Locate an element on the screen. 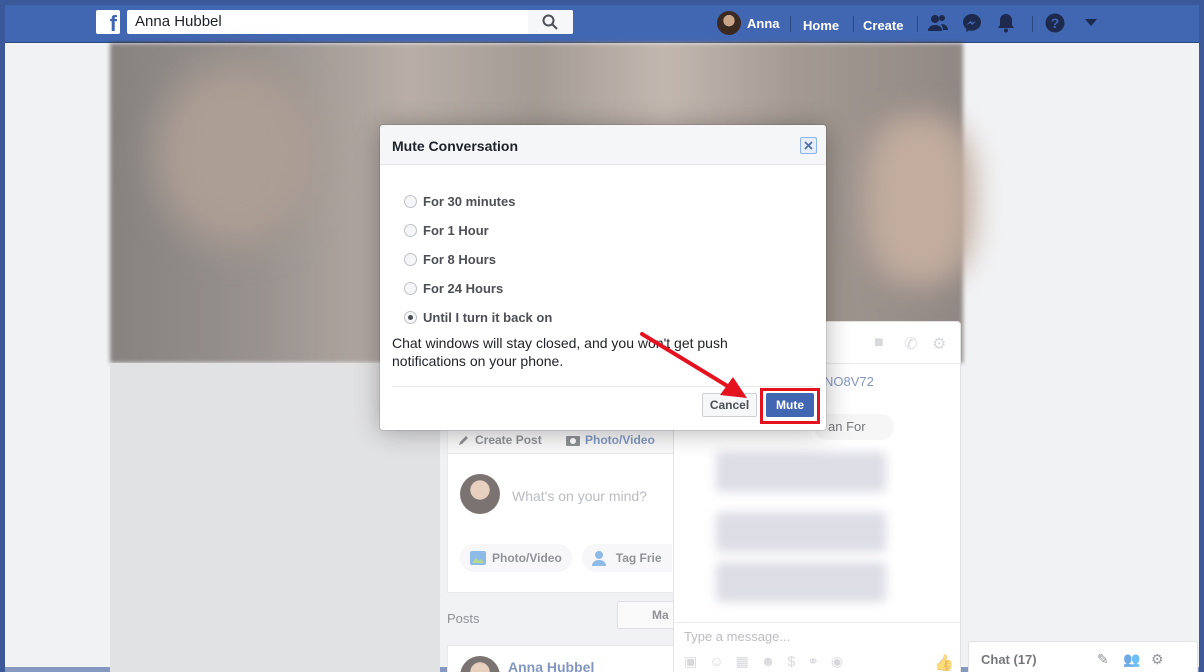  dialog-header: Mute Conversation is located at coordinates (603, 145).